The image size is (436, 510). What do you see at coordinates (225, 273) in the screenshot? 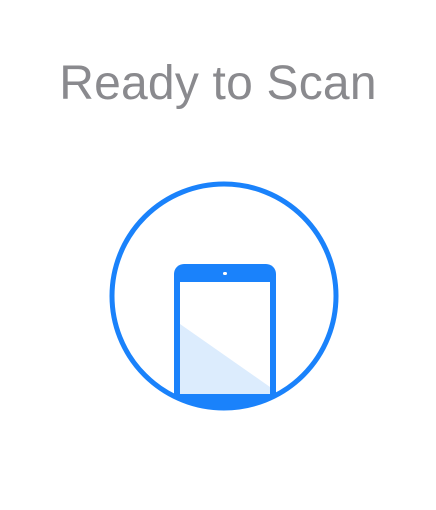
I see `phone-camera-dot` at bounding box center [225, 273].